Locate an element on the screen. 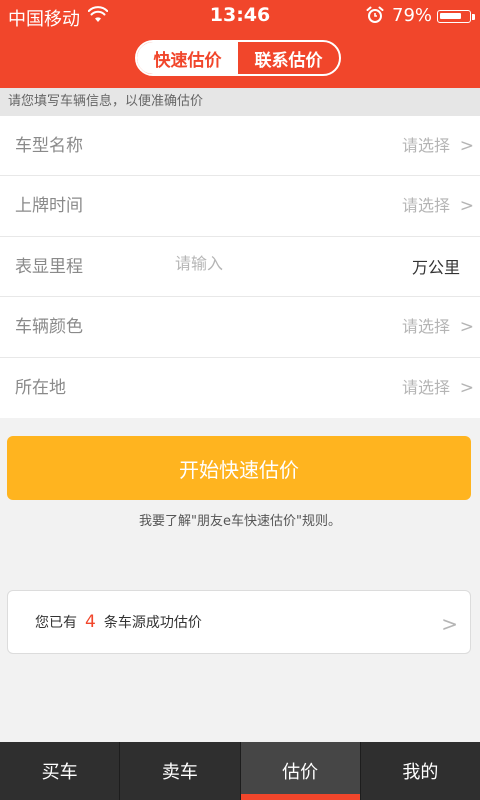  app-header: 中国移动 13:46 79% 快速估价 联系估价 is located at coordinates (240, 44).